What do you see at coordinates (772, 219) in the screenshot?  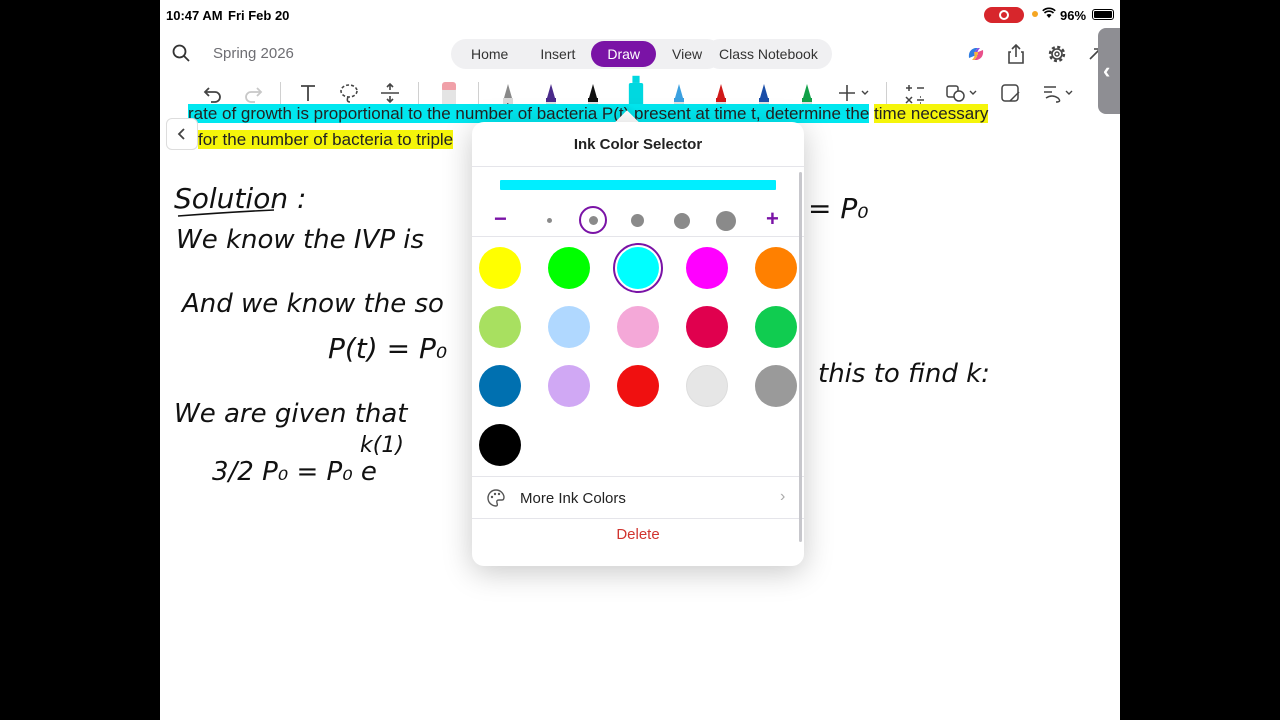 I see `increase-thickness-button: +` at bounding box center [772, 219].